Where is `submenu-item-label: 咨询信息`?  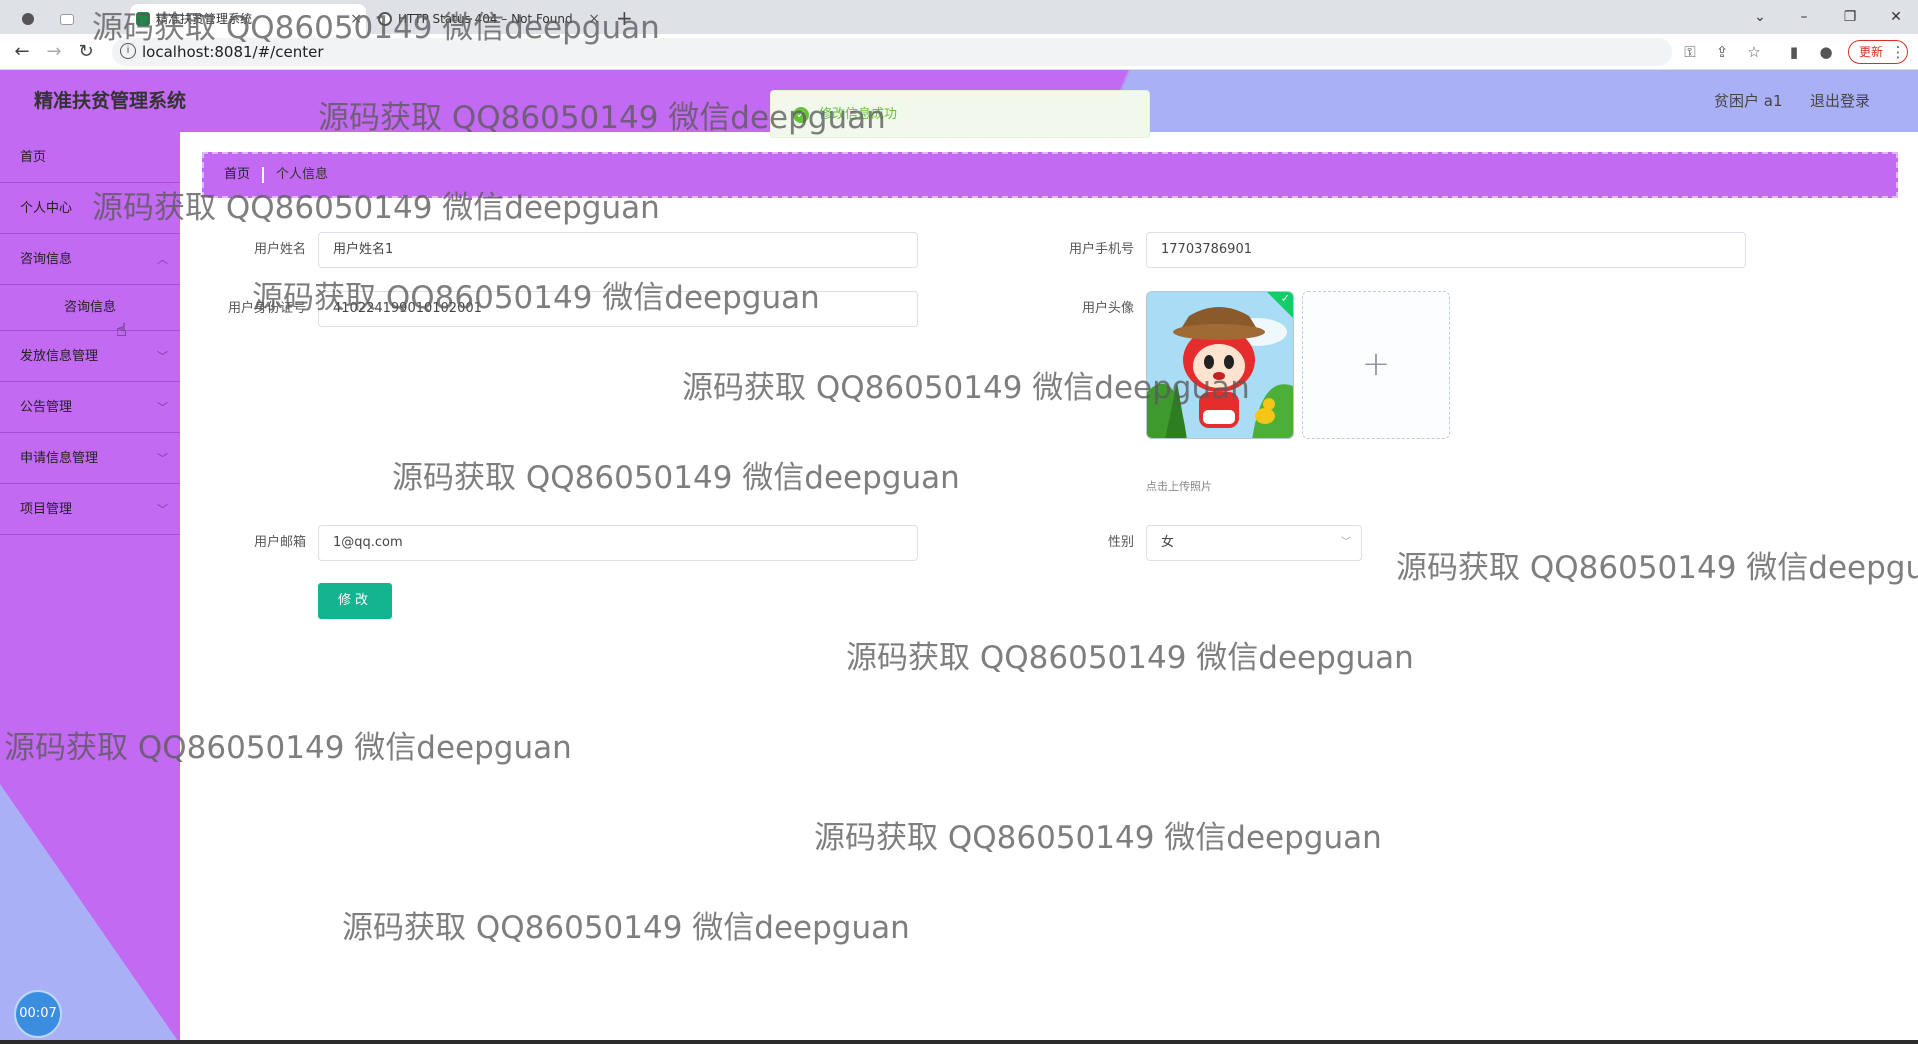
submenu-item-label: 咨询信息 is located at coordinates (89, 307).